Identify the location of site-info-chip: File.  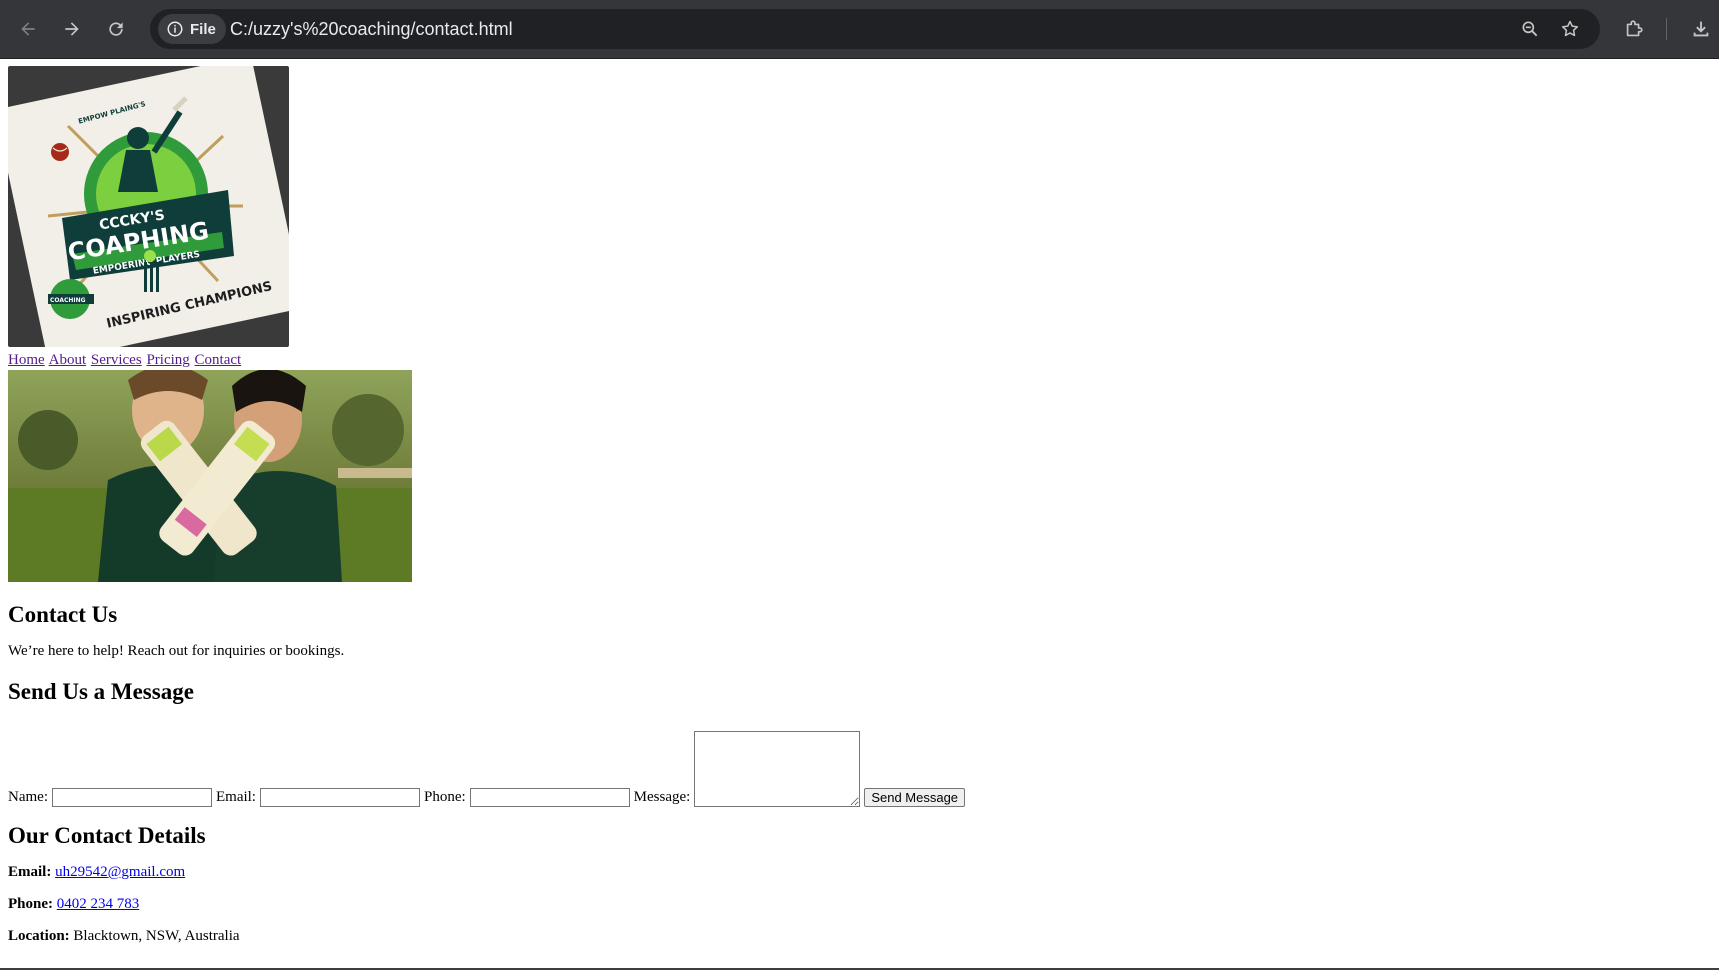
(192, 29).